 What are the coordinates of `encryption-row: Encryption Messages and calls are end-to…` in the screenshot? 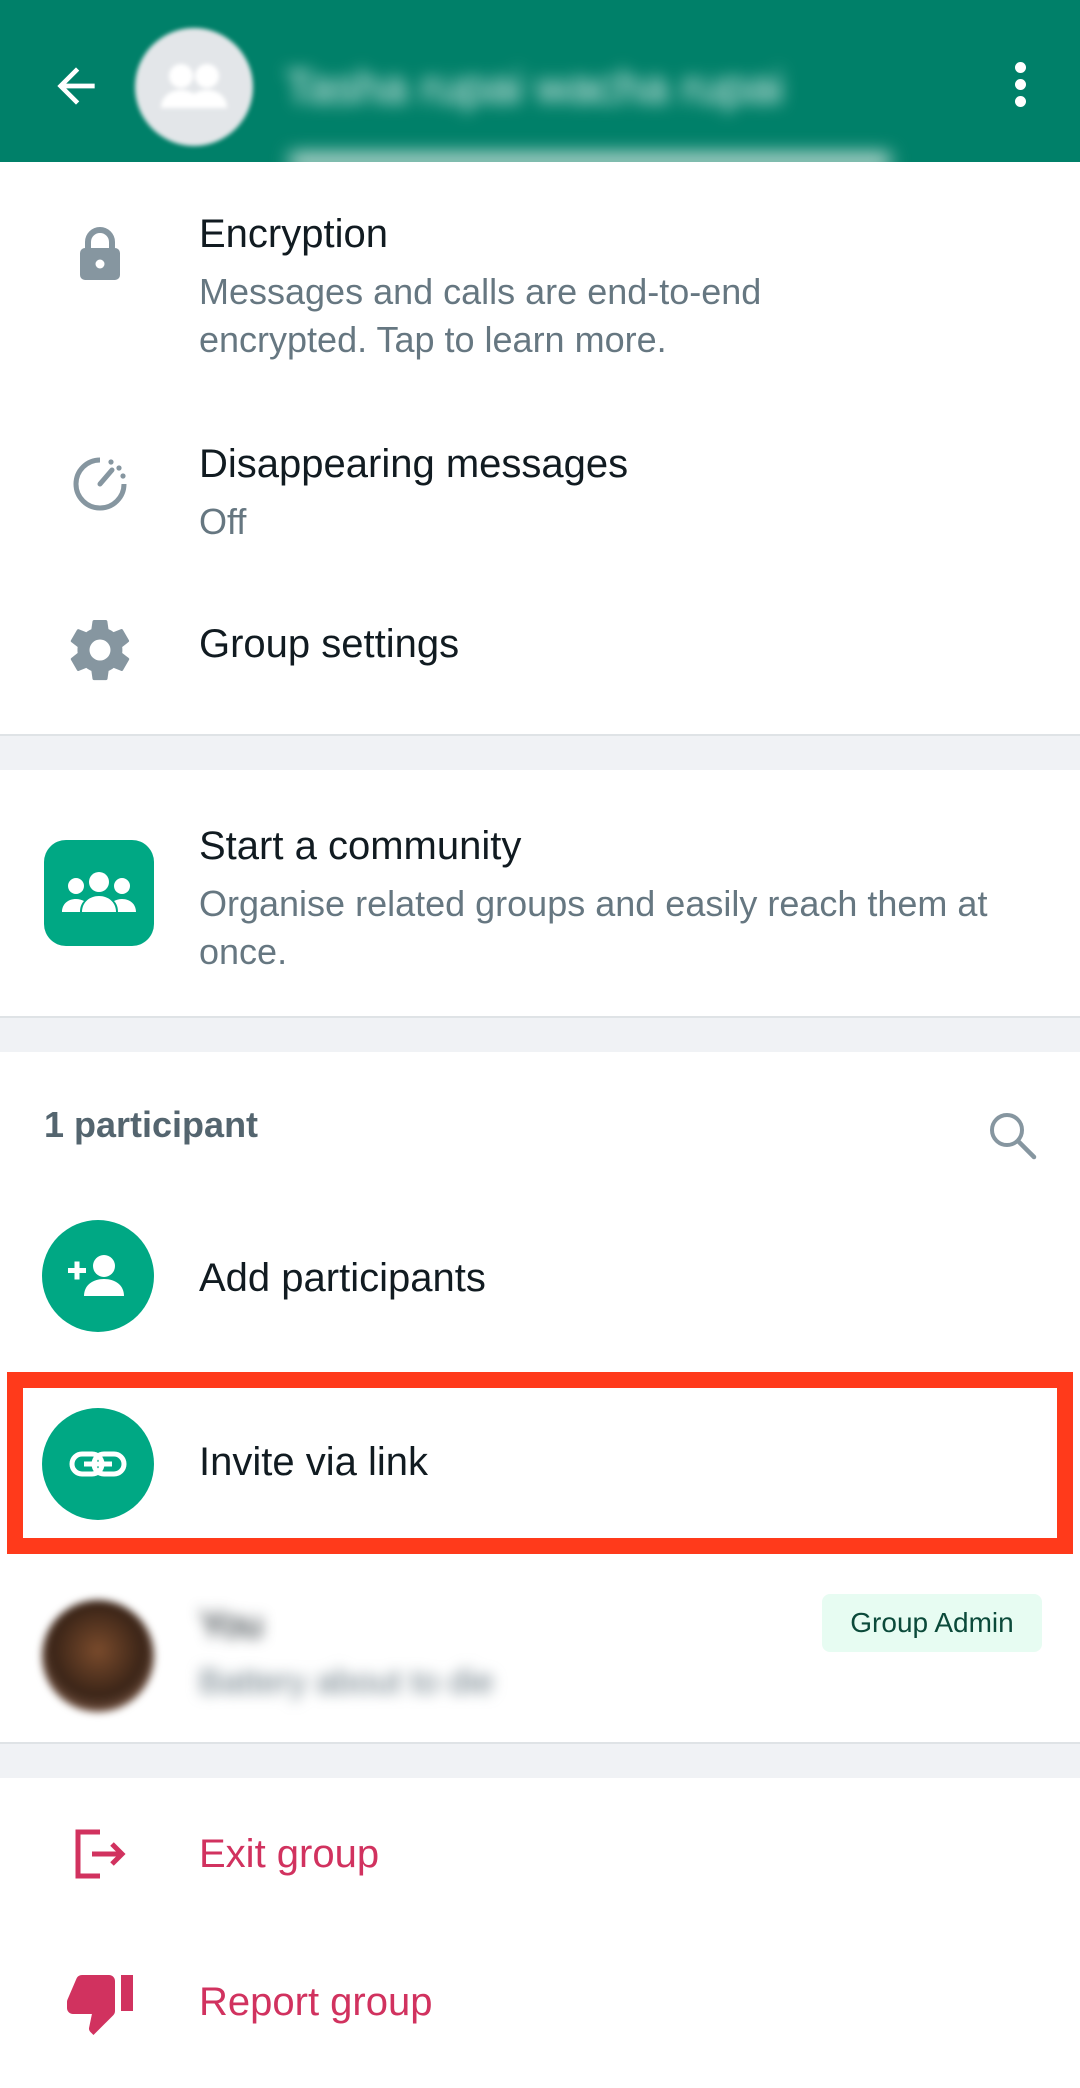 It's located at (540, 277).